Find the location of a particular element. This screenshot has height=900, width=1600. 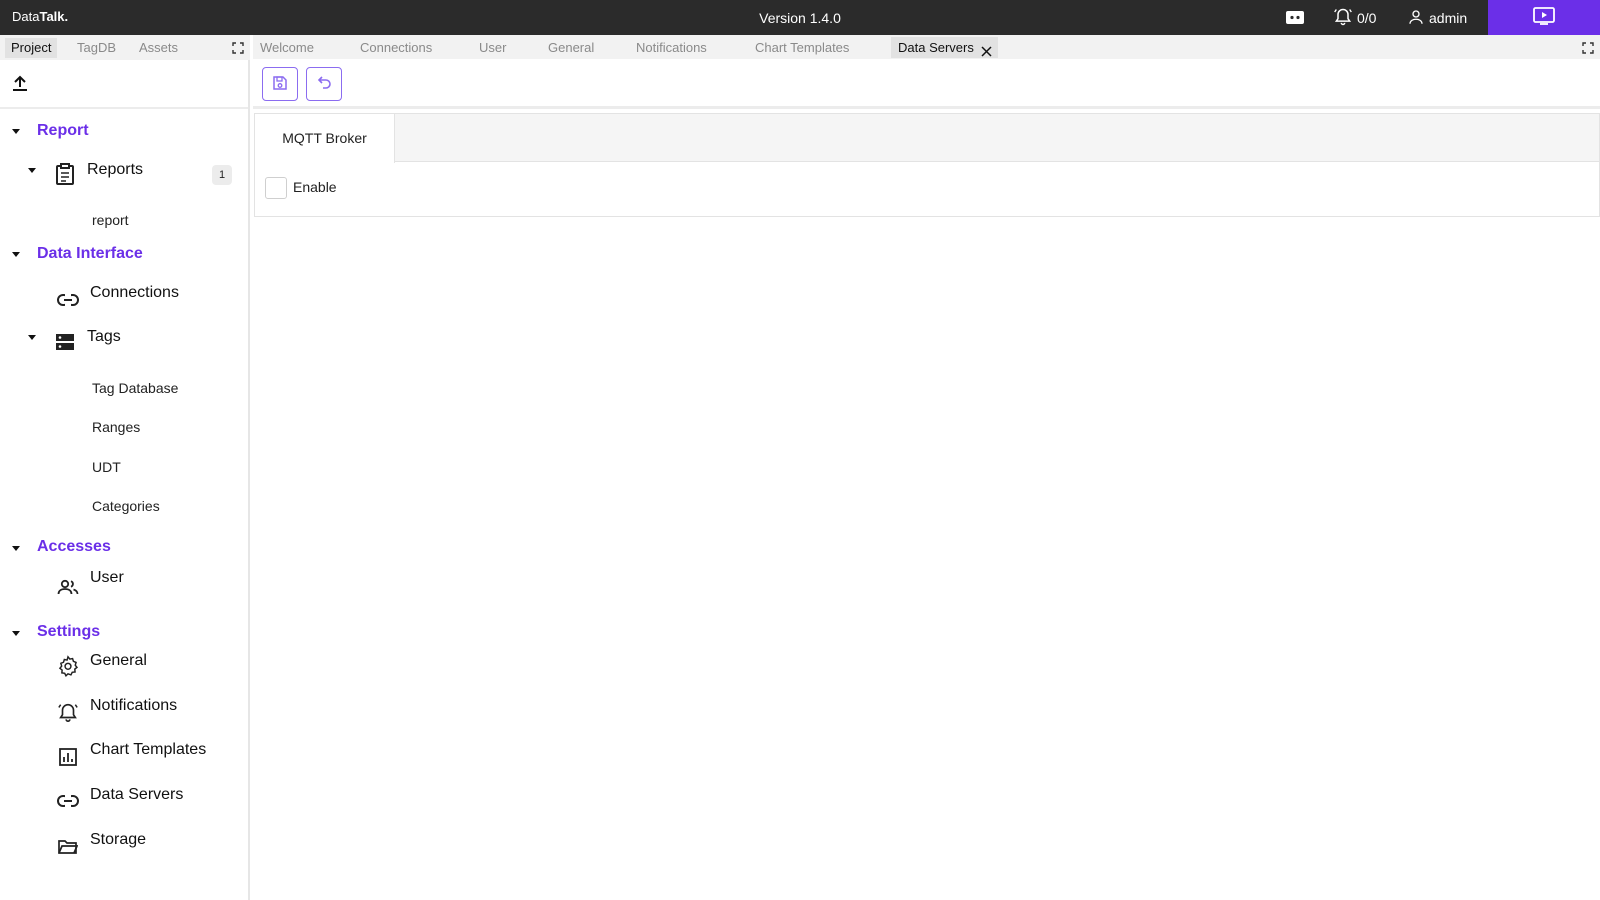

tree-item-data-servers: Data Servers is located at coordinates (136, 795).